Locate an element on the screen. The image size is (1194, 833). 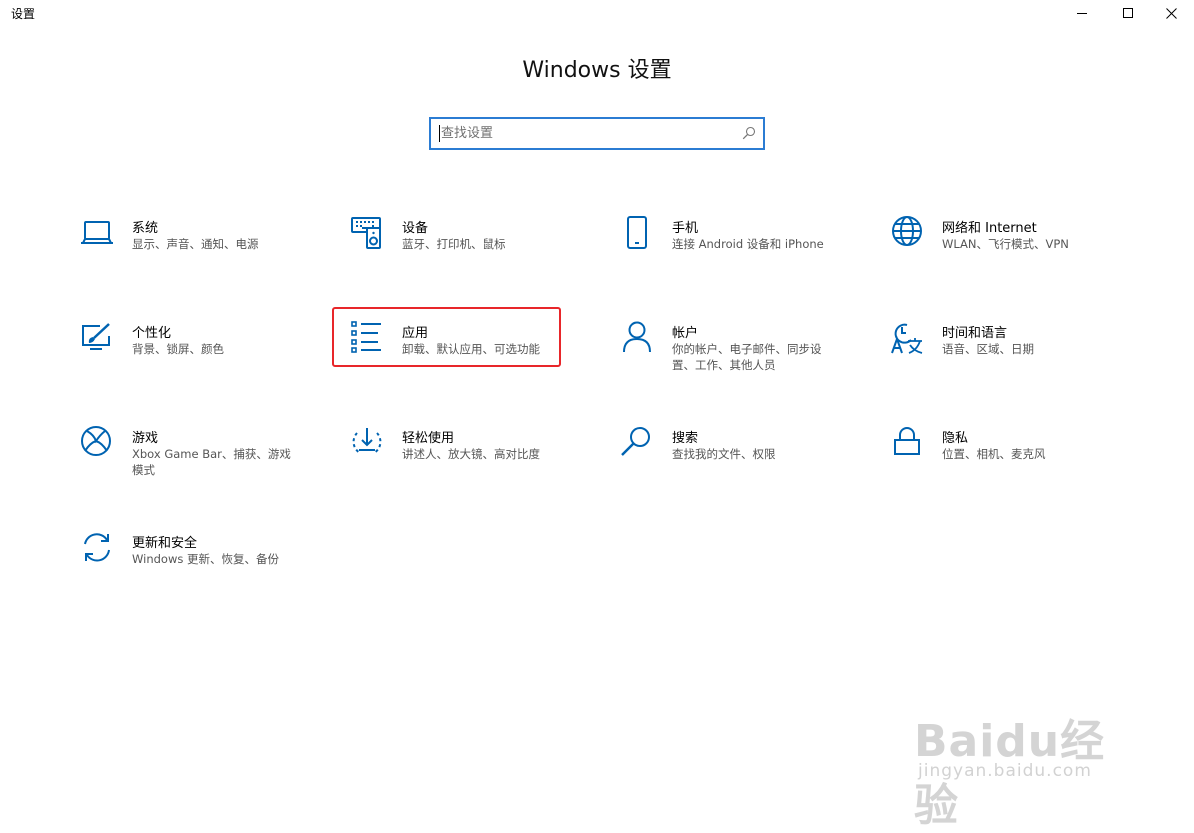
tile-network: 网络和 Internet WLAN、飞行模式、VPN is located at coordinates (1005, 251).